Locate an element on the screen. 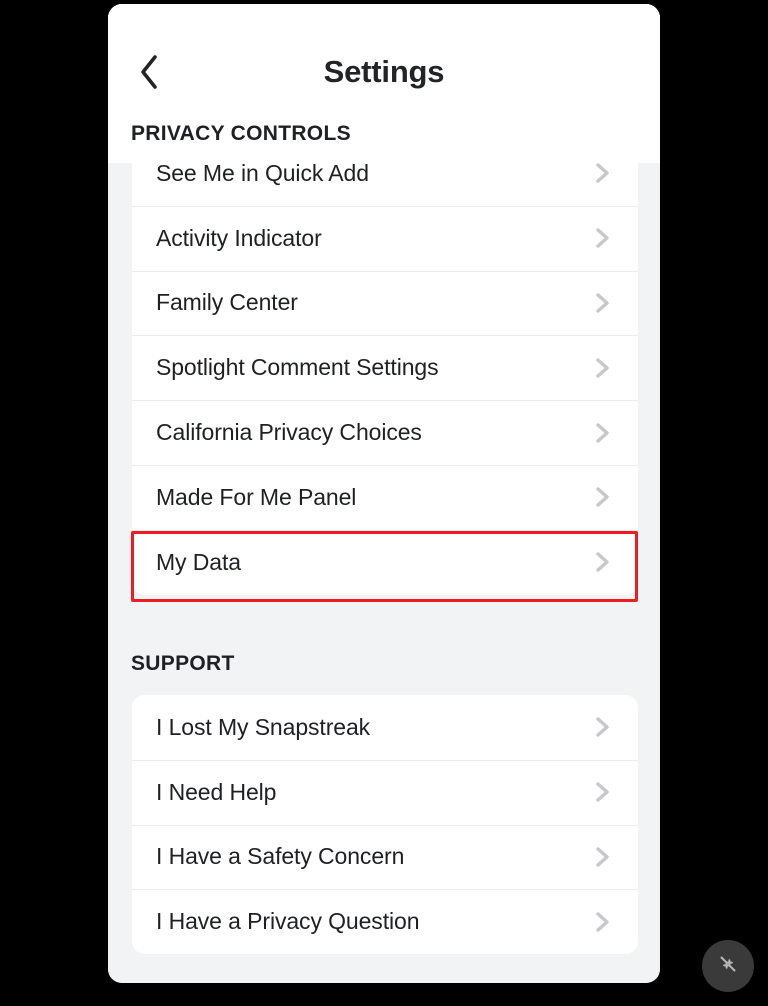  list-item-california-privacy-choices: California Privacy Choices is located at coordinates (385, 432).